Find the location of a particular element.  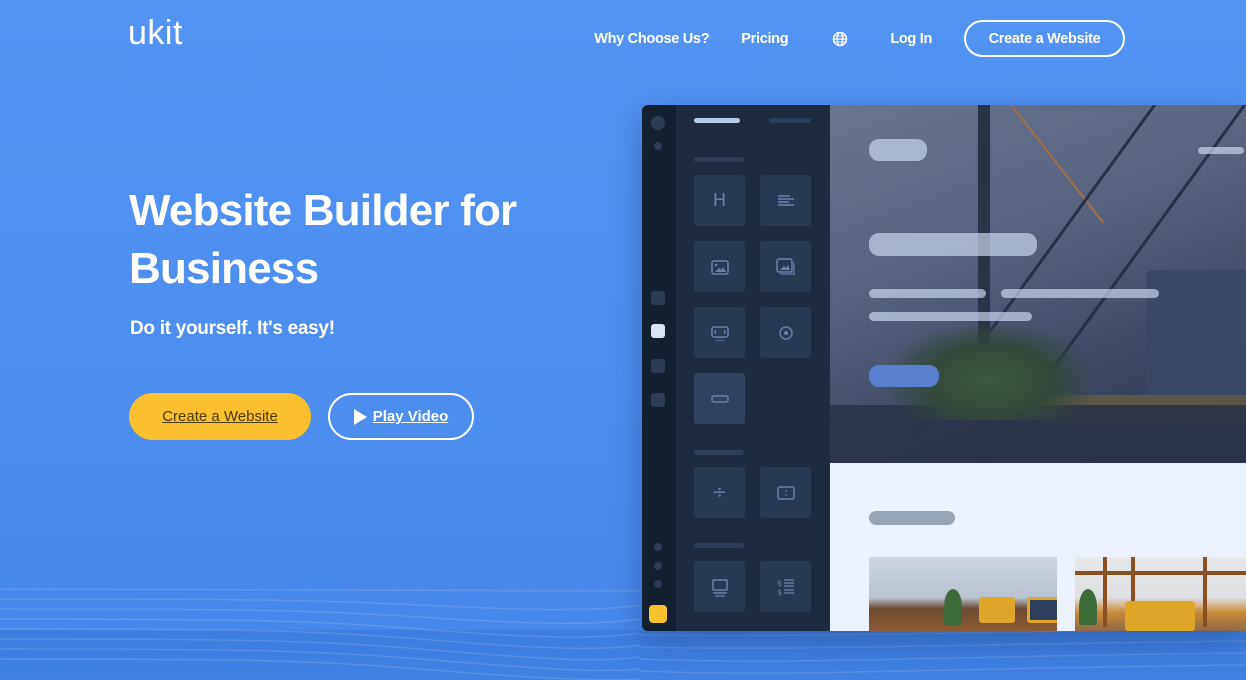

monitor-icon is located at coordinates (719, 586).